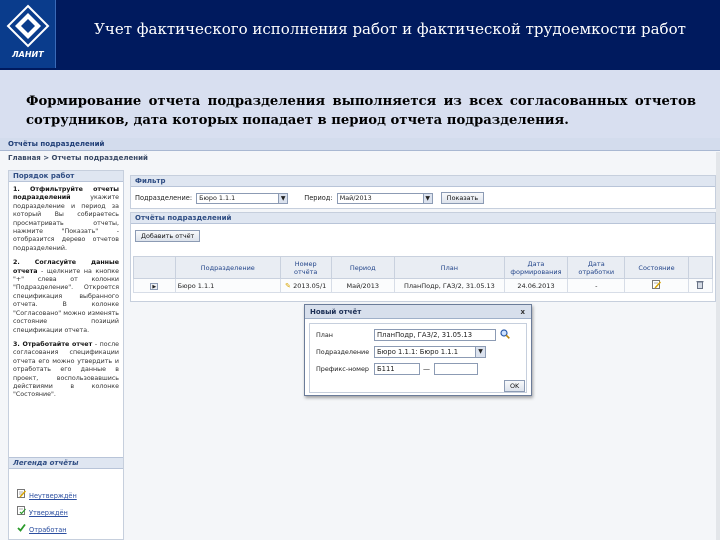 The image size is (720, 540). Describe the element at coordinates (596, 267) in the screenshot. I see `column-header-processed: Дата отработки` at that location.